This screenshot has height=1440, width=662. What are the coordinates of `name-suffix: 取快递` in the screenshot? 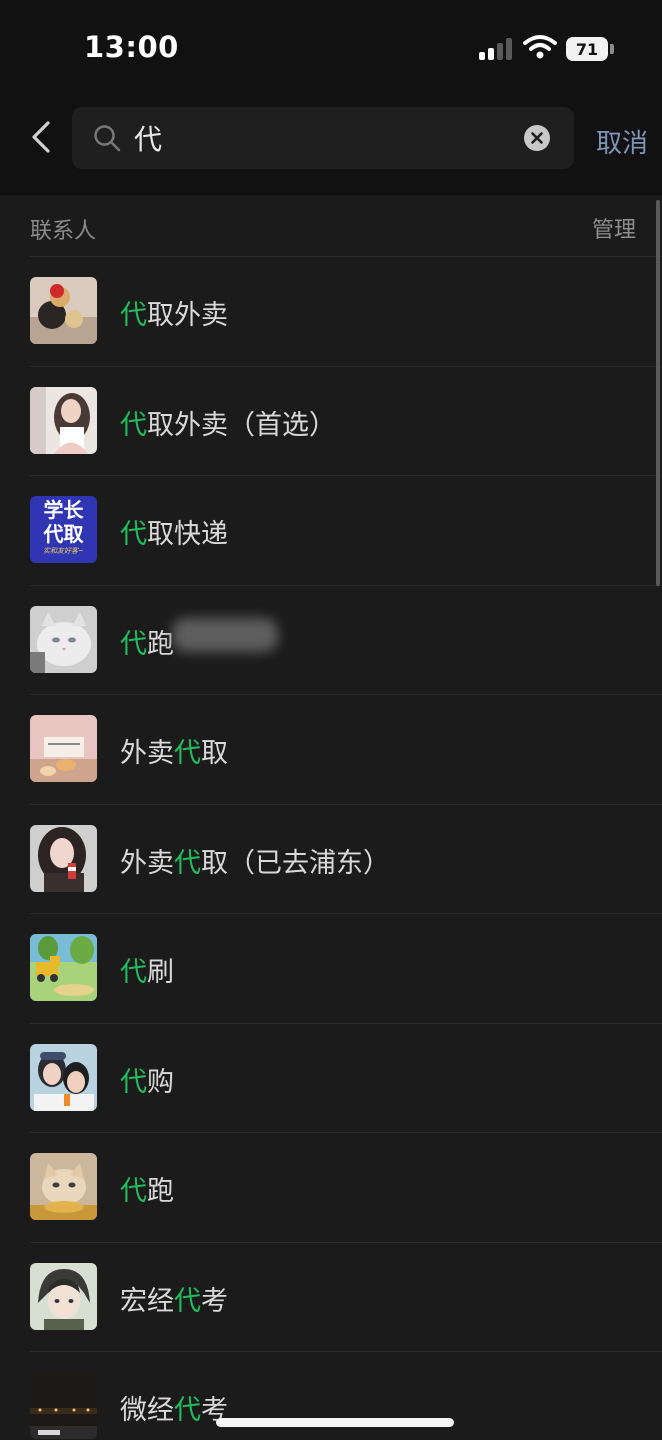 It's located at (187, 534).